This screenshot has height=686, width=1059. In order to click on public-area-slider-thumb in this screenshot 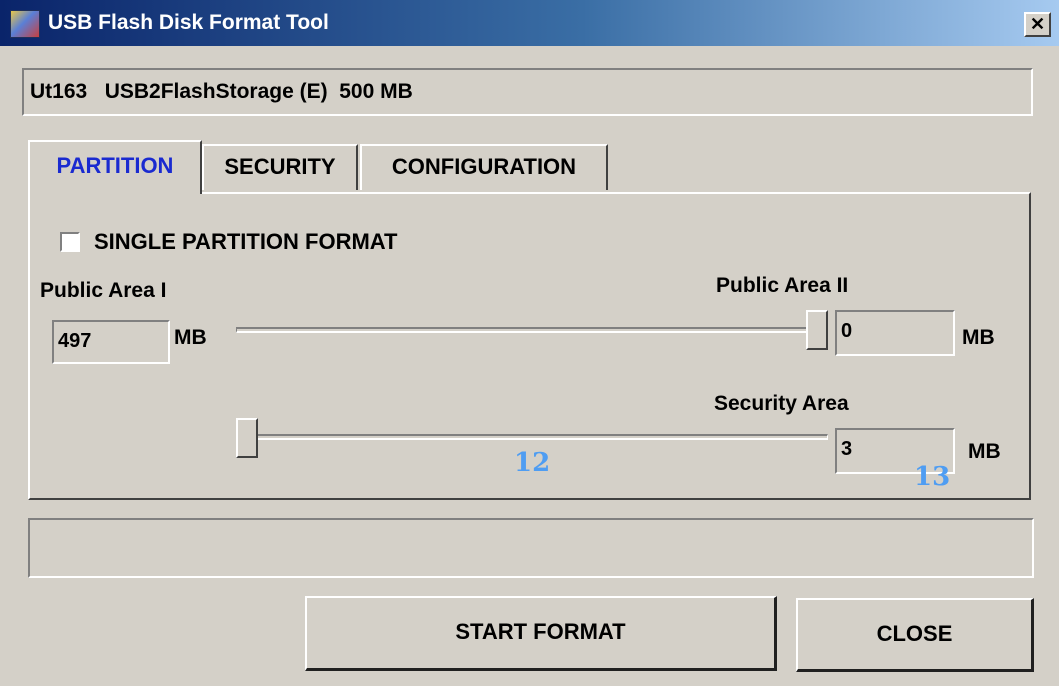, I will do `click(817, 330)`.